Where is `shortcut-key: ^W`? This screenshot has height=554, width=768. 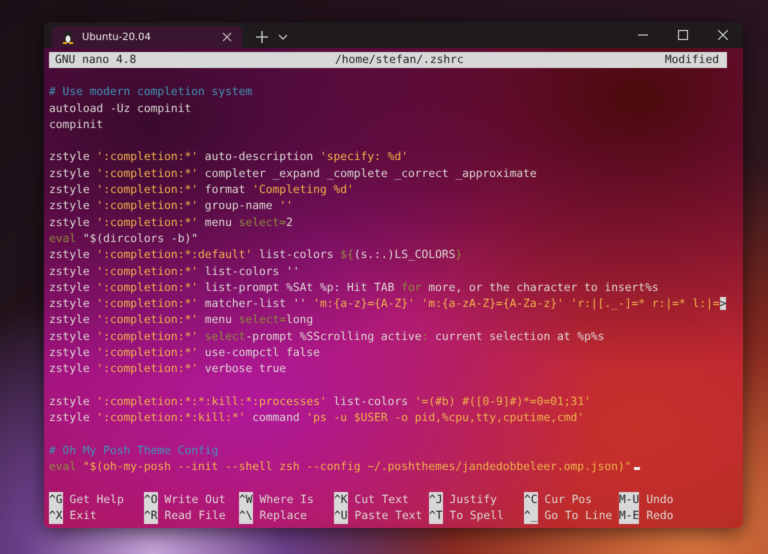
shortcut-key: ^W is located at coordinates (246, 500).